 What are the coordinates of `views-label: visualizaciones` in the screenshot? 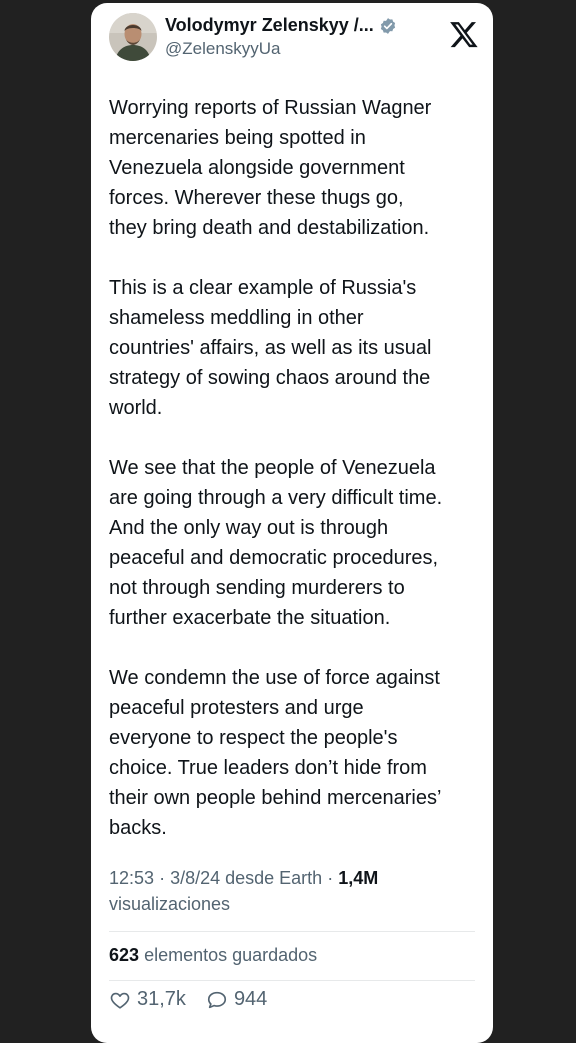 It's located at (170, 904).